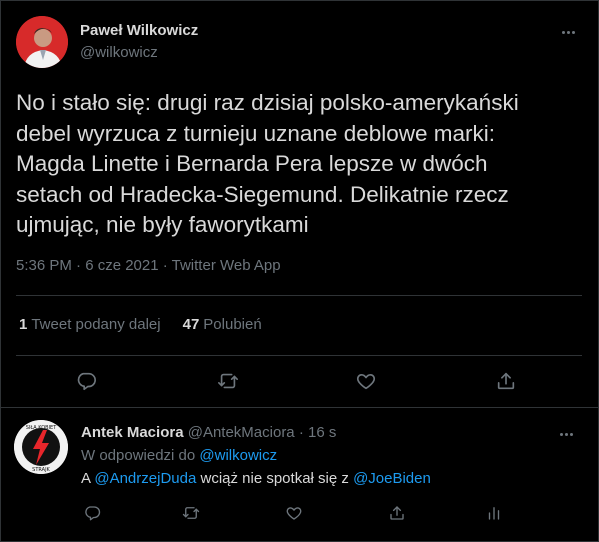  I want to click on avatar-caption-bottom: STRAJK, so click(41, 470).